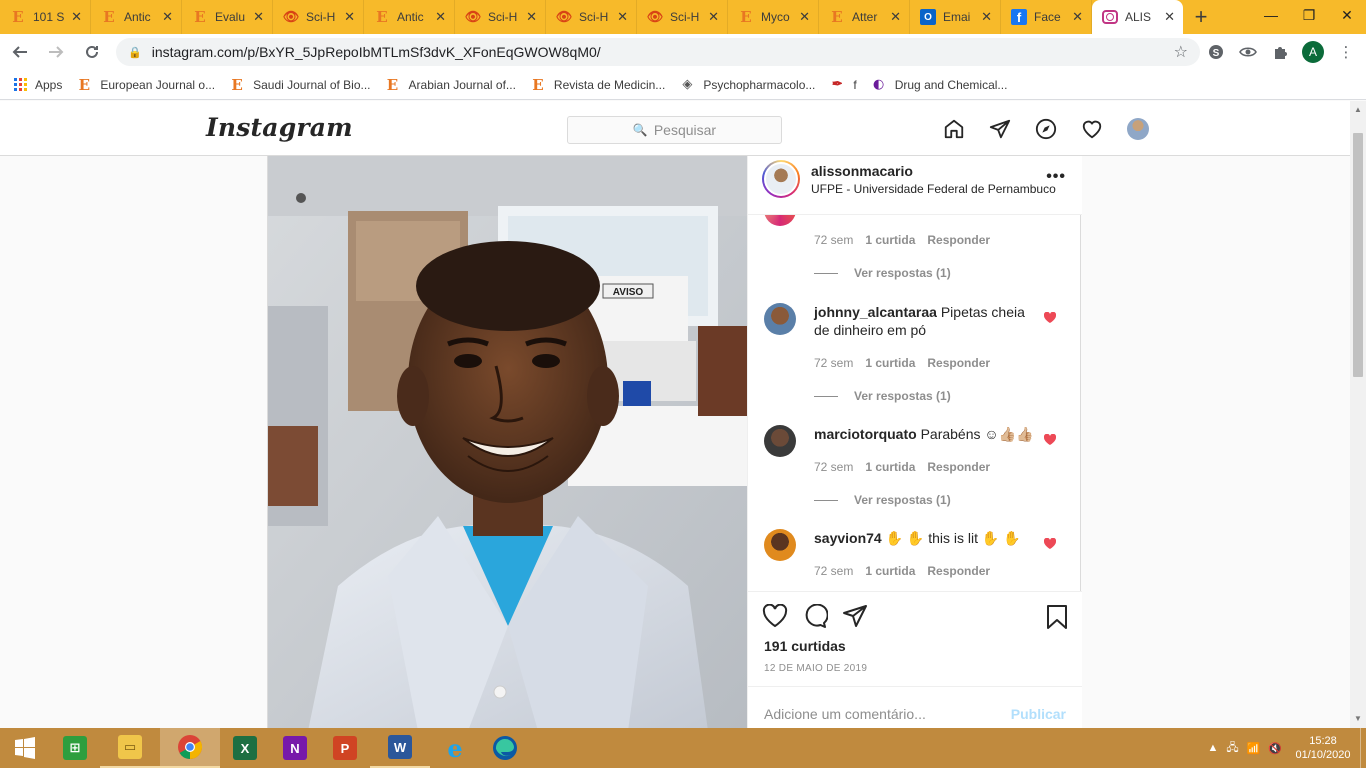  What do you see at coordinates (56, 52) in the screenshot?
I see `forward-button` at bounding box center [56, 52].